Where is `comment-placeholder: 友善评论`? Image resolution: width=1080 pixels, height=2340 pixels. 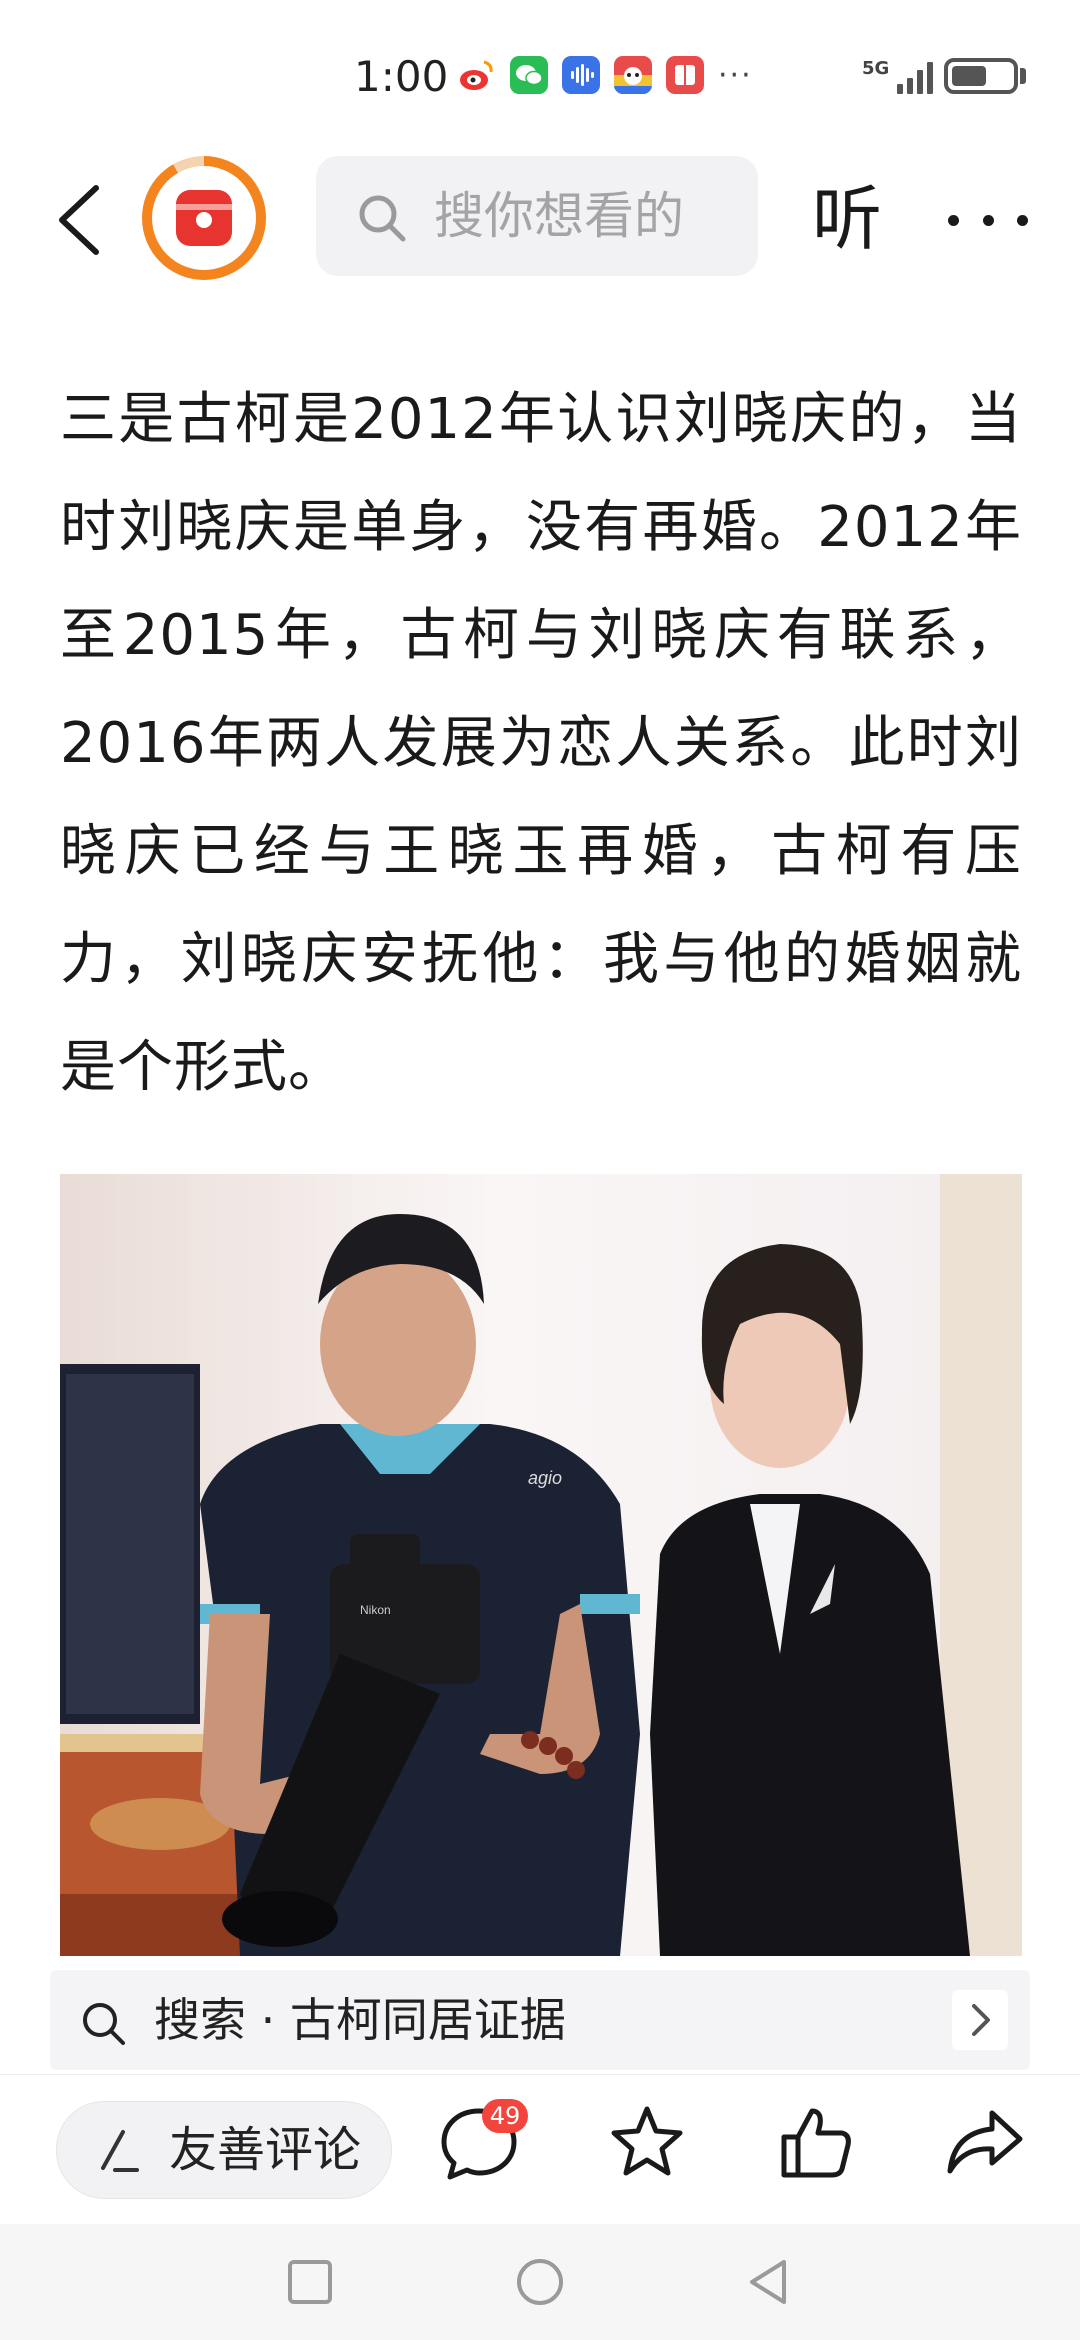 comment-placeholder: 友善评论 is located at coordinates (265, 2150).